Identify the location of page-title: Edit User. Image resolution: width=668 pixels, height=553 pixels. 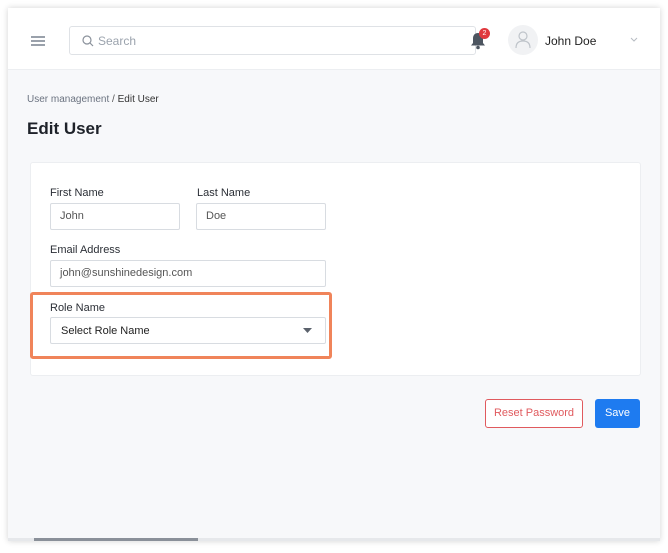
(64, 128).